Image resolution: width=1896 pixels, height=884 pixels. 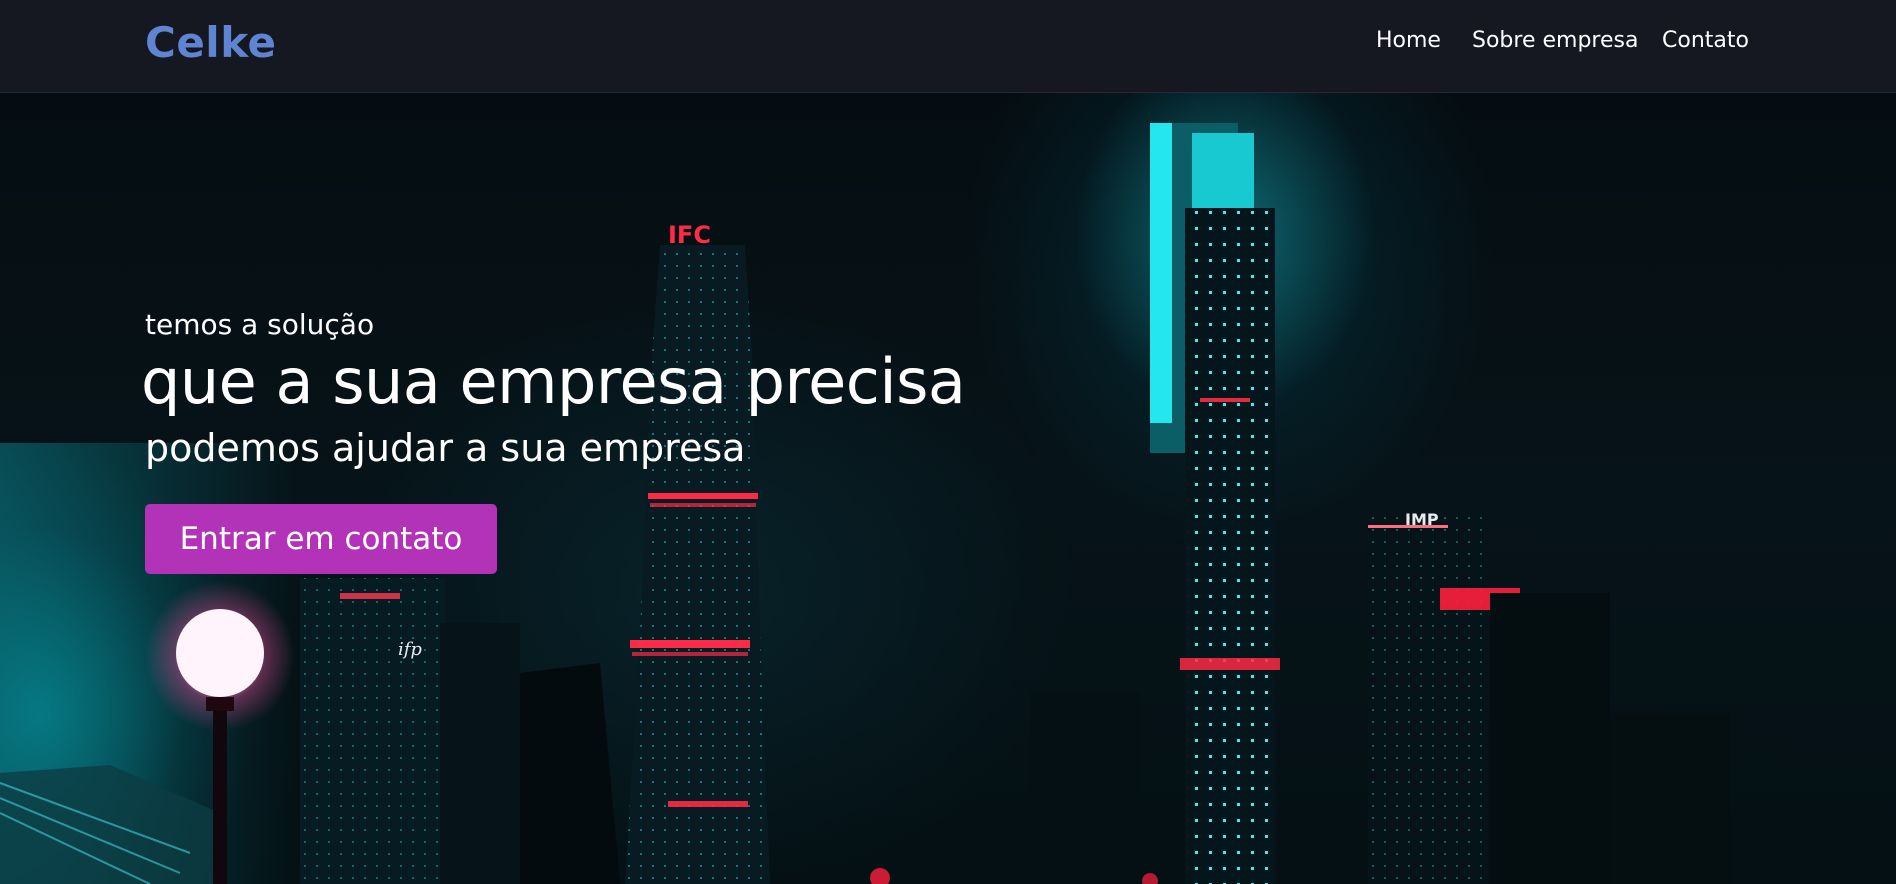 I want to click on site-logo: Celke, so click(x=211, y=42).